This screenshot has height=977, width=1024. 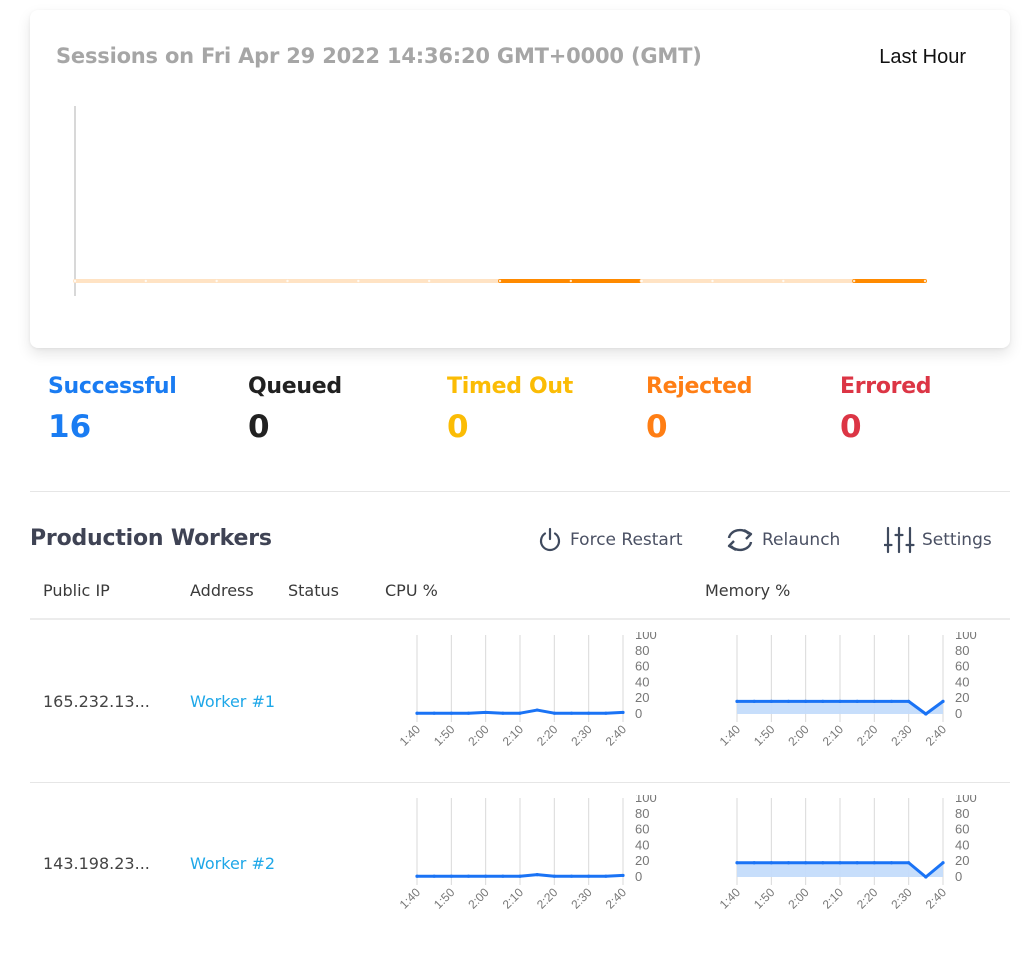 I want to click on relaunch-label: Relaunch, so click(x=801, y=540).